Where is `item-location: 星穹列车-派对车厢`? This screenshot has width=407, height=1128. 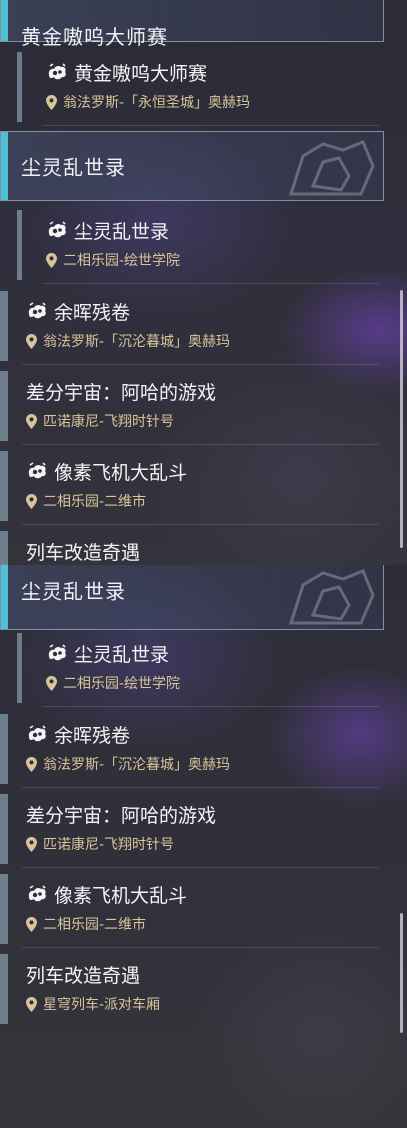
item-location: 星穹列车-派对车厢 is located at coordinates (102, 1005).